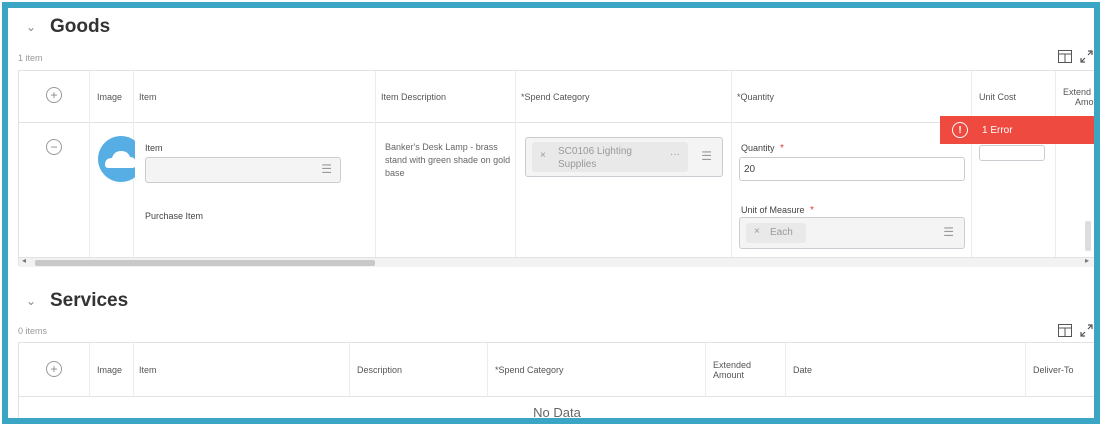 Image resolution: width=1102 pixels, height=426 pixels. What do you see at coordinates (1053, 369) in the screenshot?
I see `services-col-deliver-to: Deliver-To` at bounding box center [1053, 369].